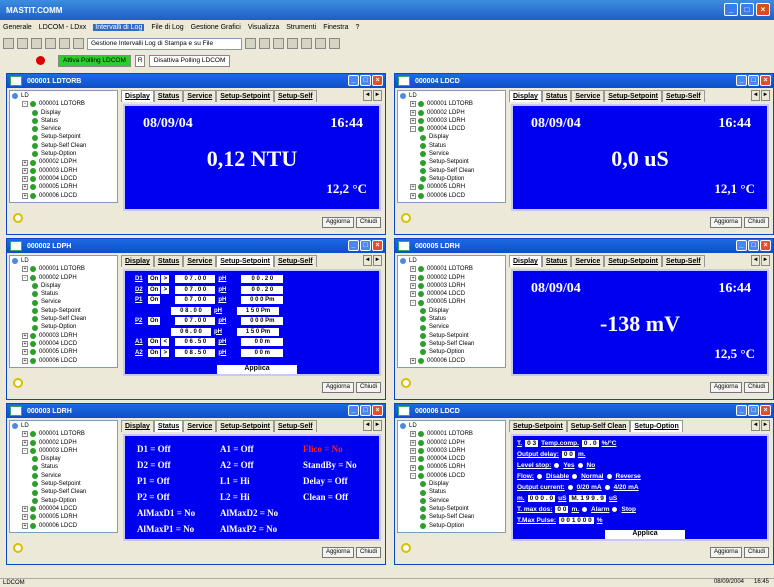  I want to click on option-value: 0 0 0 . 0, so click(541, 498).